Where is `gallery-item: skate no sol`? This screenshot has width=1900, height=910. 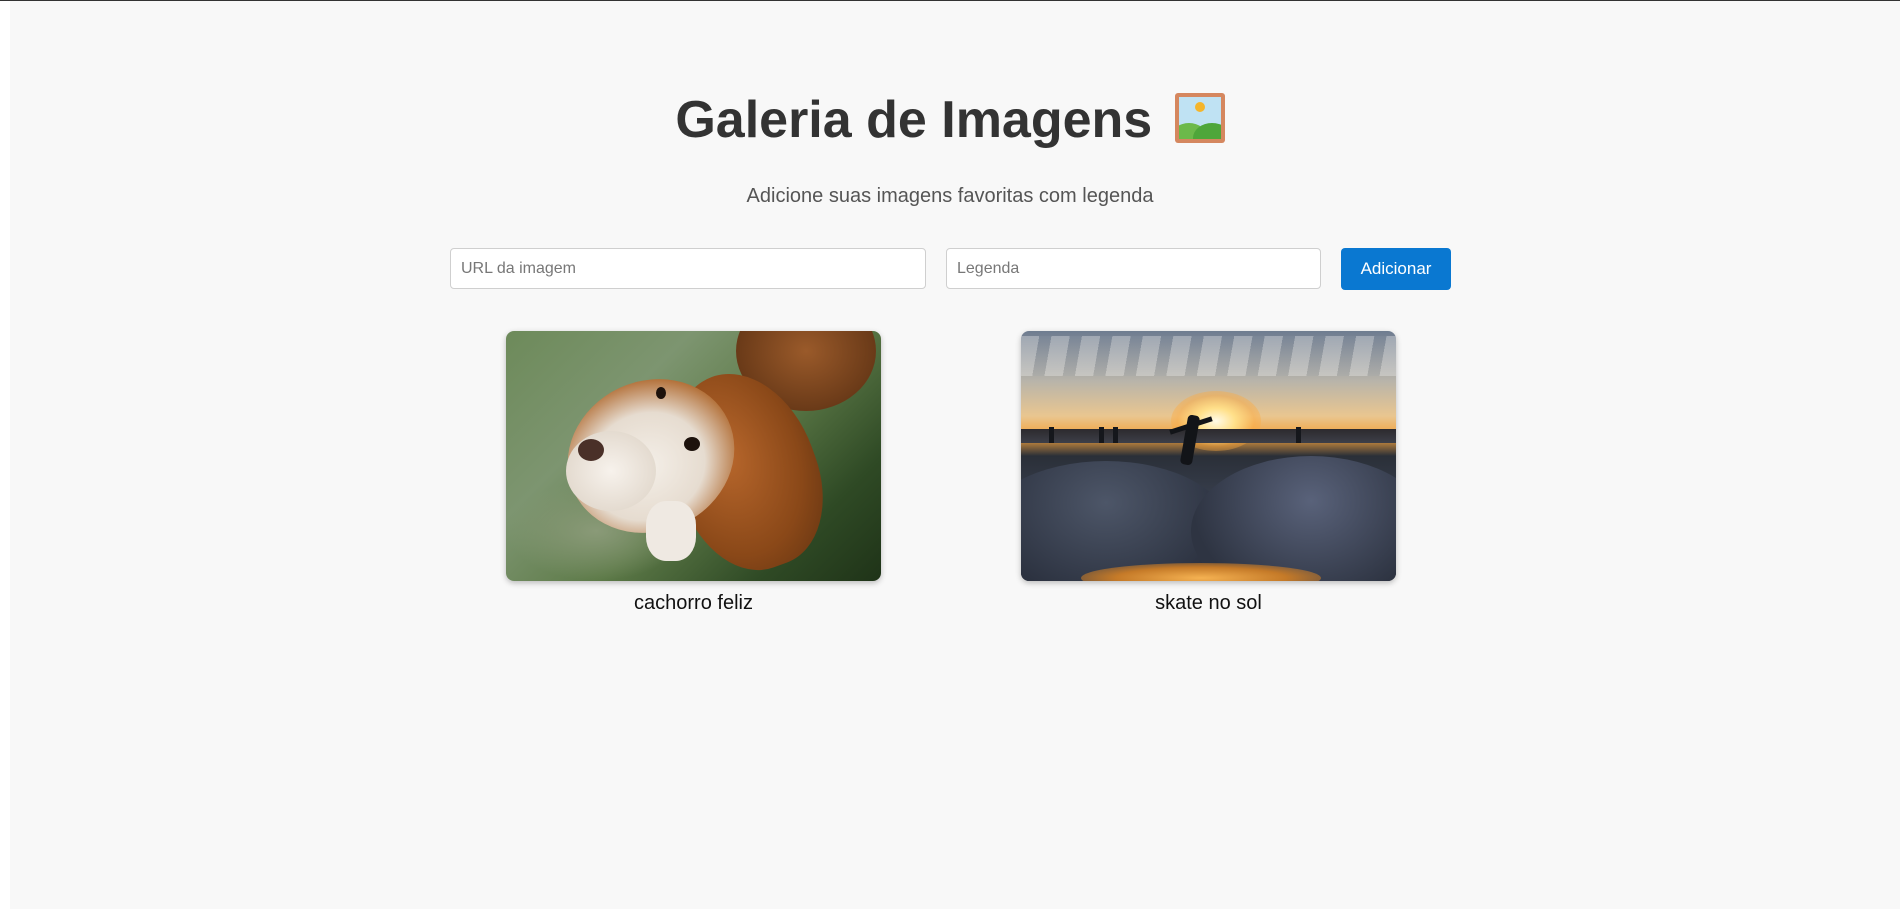 gallery-item: skate no sol is located at coordinates (1208, 473).